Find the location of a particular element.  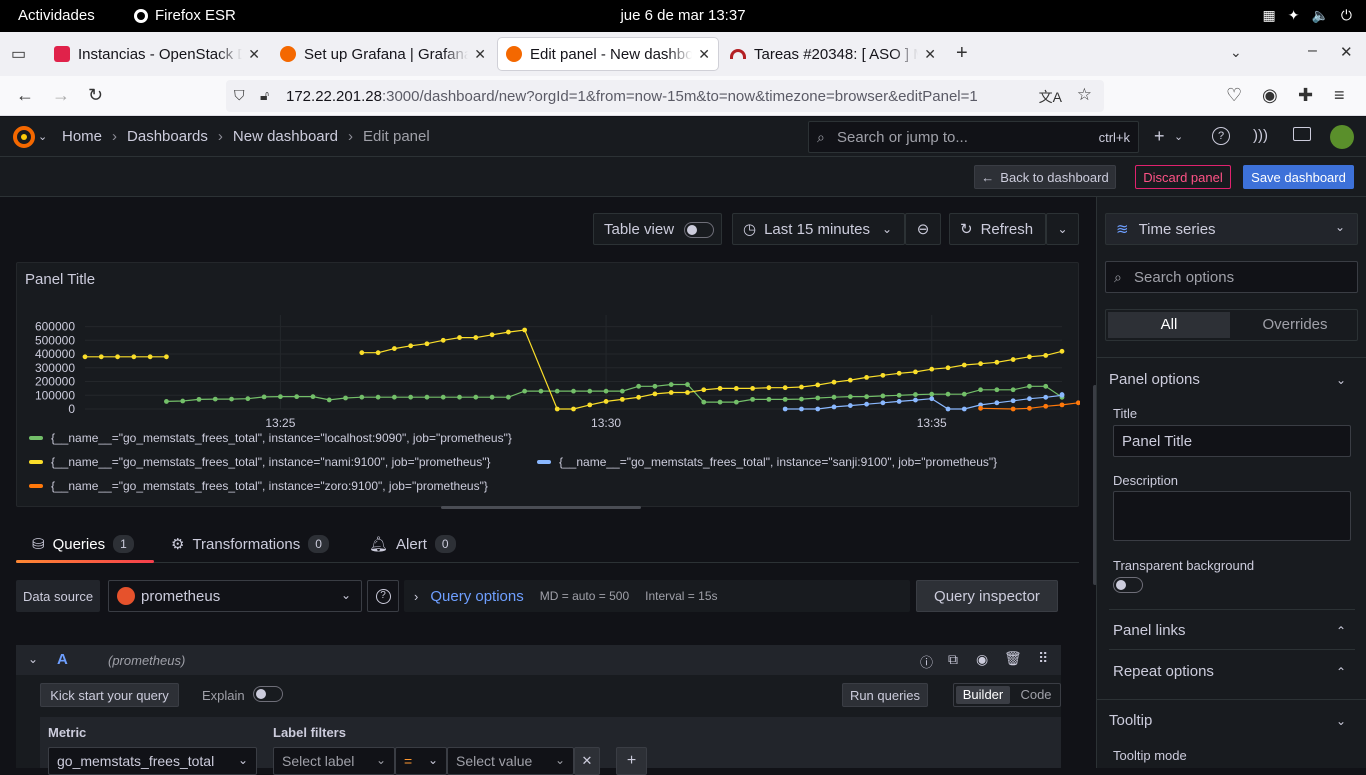

tab-queries: ⛁ Queries 1 is located at coordinates (83, 544).